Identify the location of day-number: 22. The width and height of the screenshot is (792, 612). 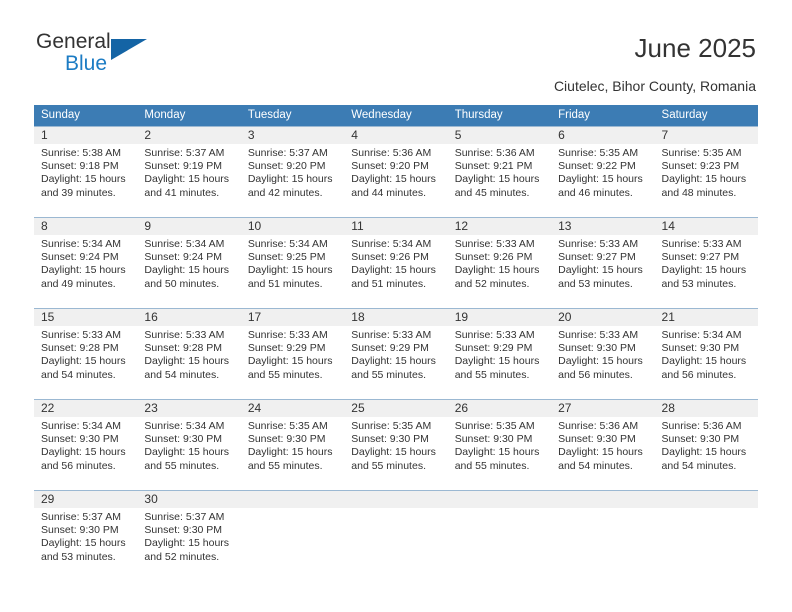
(86, 408).